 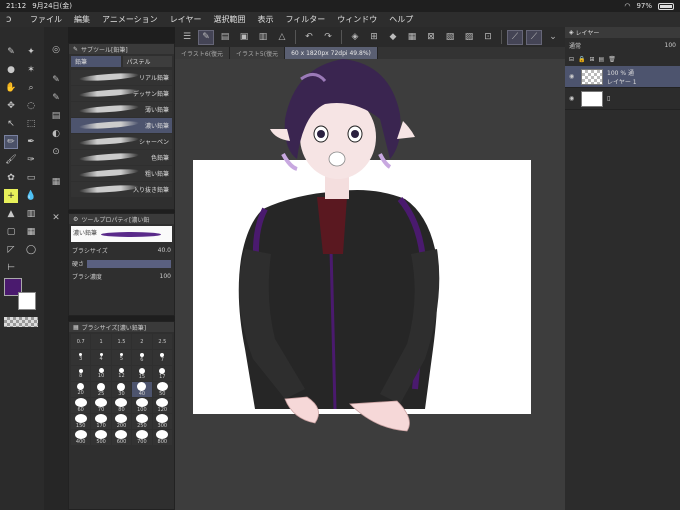 What do you see at coordinates (142, 421) in the screenshot?
I see `brush-size-cell: 250` at bounding box center [142, 421].